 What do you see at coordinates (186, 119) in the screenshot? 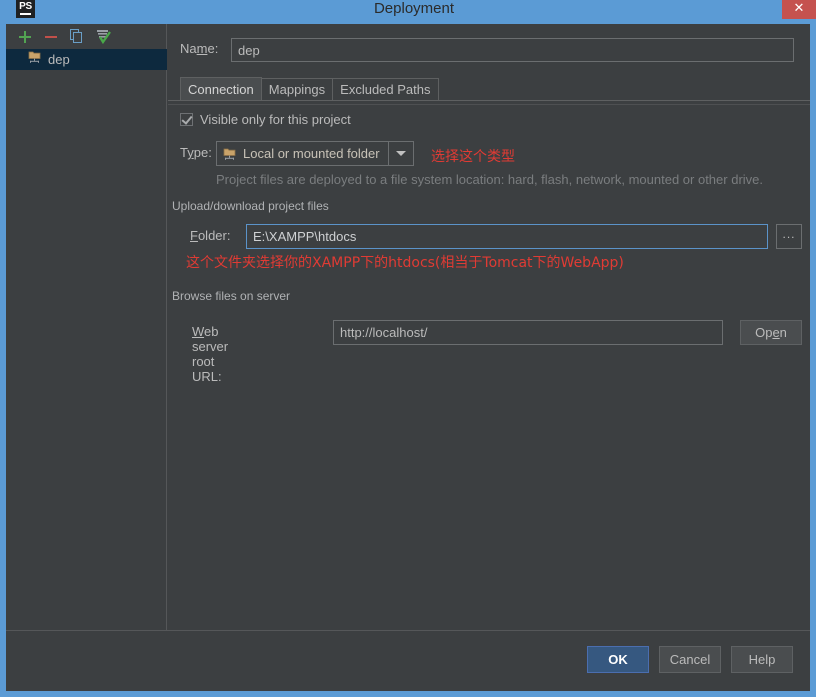
I see `checkbox-box` at bounding box center [186, 119].